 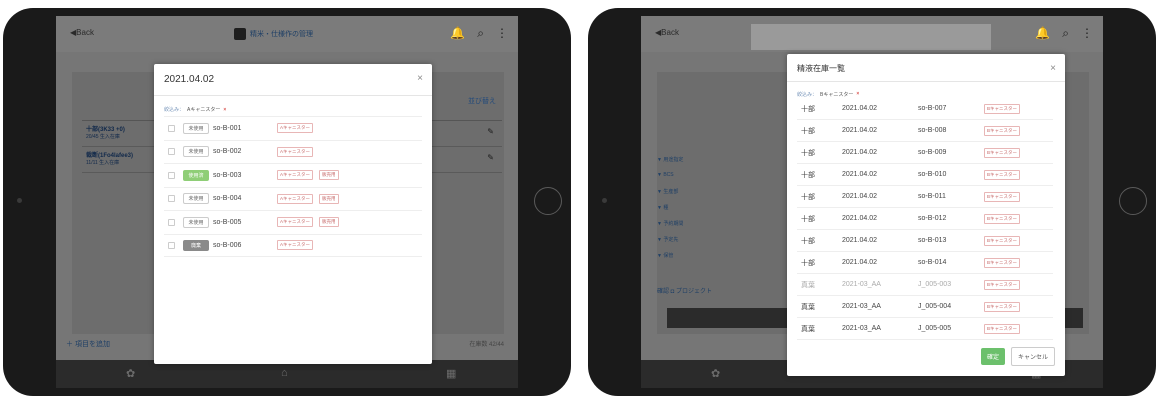 What do you see at coordinates (935, 284) in the screenshot?
I see `item-code: J_005-003` at bounding box center [935, 284].